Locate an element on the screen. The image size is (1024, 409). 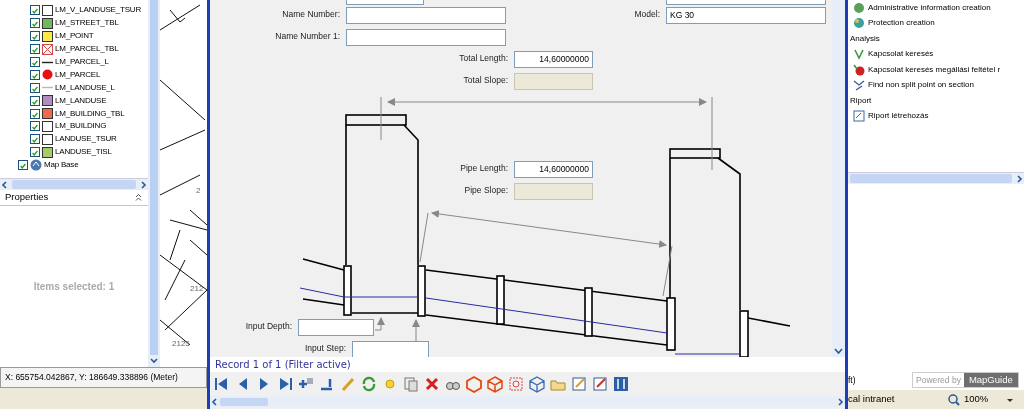
refresh-icon is located at coordinates (369, 384).